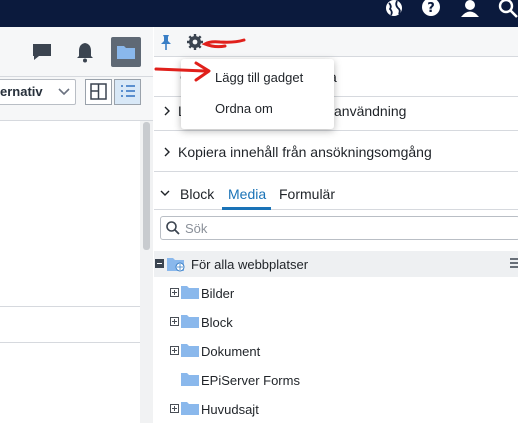 Image resolution: width=518 pixels, height=423 pixels. What do you see at coordinates (305, 151) in the screenshot?
I see `gadget-section-label: Kopiera innehåll från ansökningsomgång` at bounding box center [305, 151].